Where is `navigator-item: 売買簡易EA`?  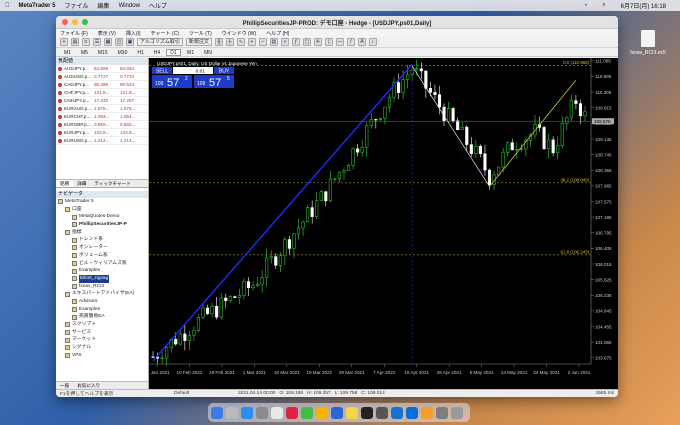
navigator-item: 売買簡易EA is located at coordinates (102, 317).